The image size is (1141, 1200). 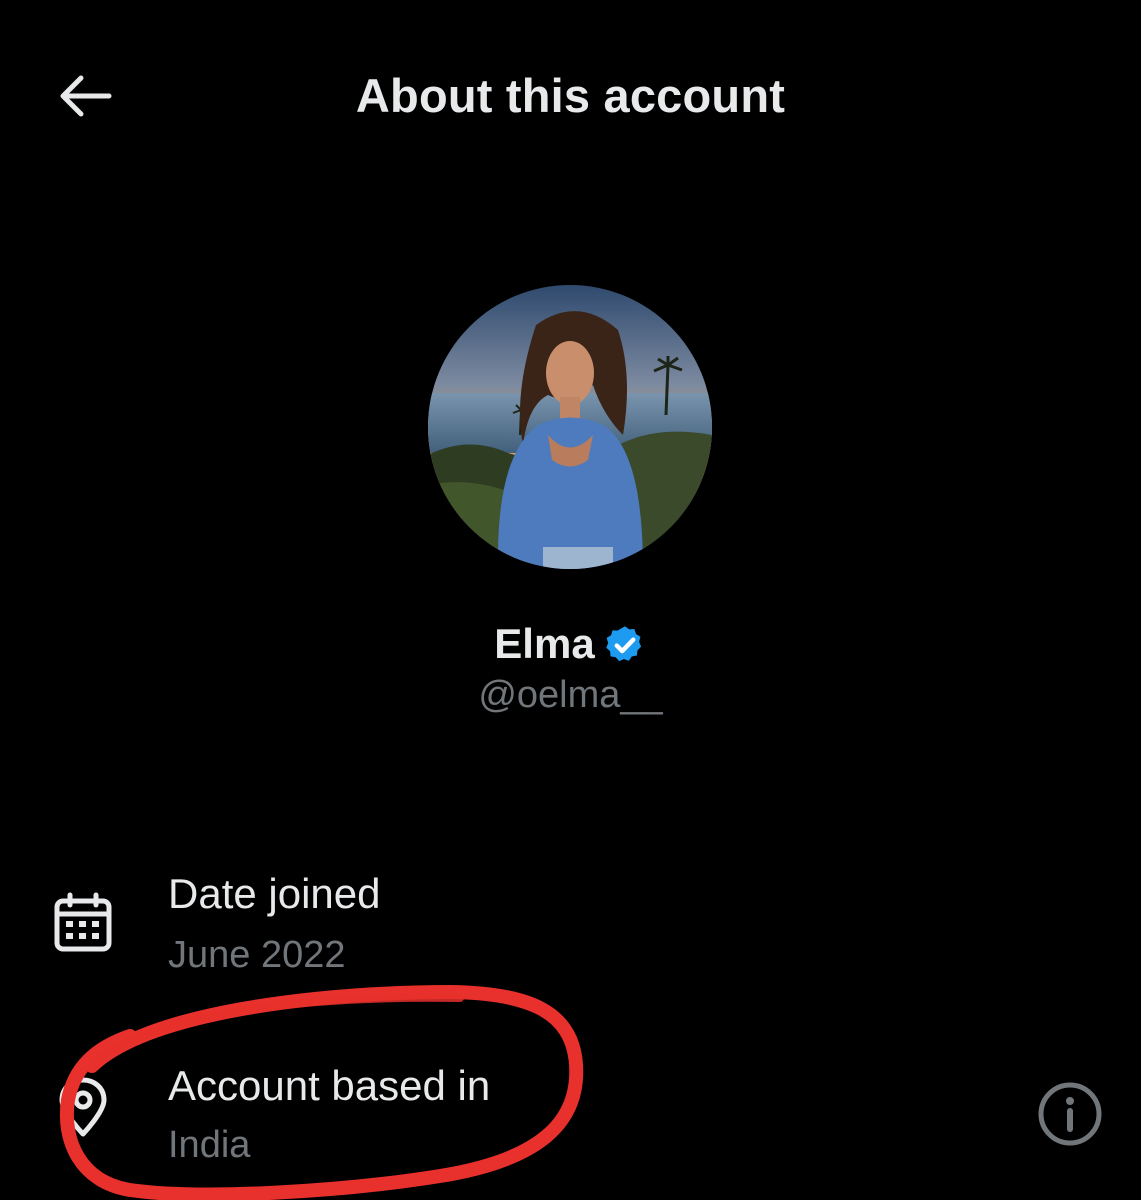 I want to click on display-name-row: Elma, so click(x=570, y=644).